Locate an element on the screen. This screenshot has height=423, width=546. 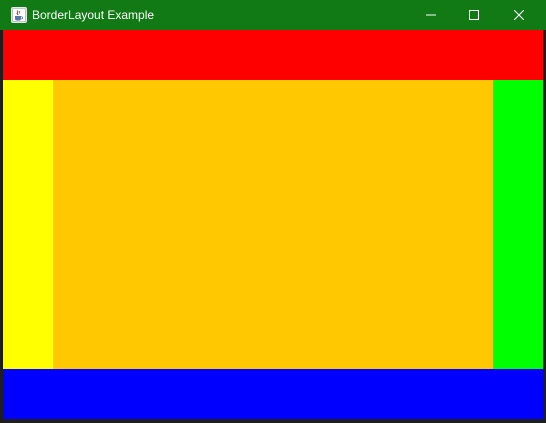
maximize-icon is located at coordinates (474, 15).